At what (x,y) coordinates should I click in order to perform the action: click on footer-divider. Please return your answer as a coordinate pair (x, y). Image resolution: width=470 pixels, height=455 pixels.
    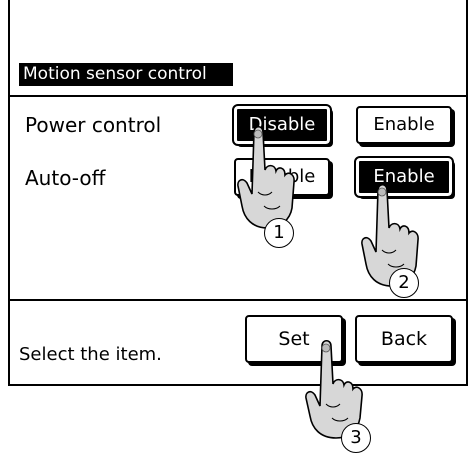
    Looking at the image, I should click on (238, 300).